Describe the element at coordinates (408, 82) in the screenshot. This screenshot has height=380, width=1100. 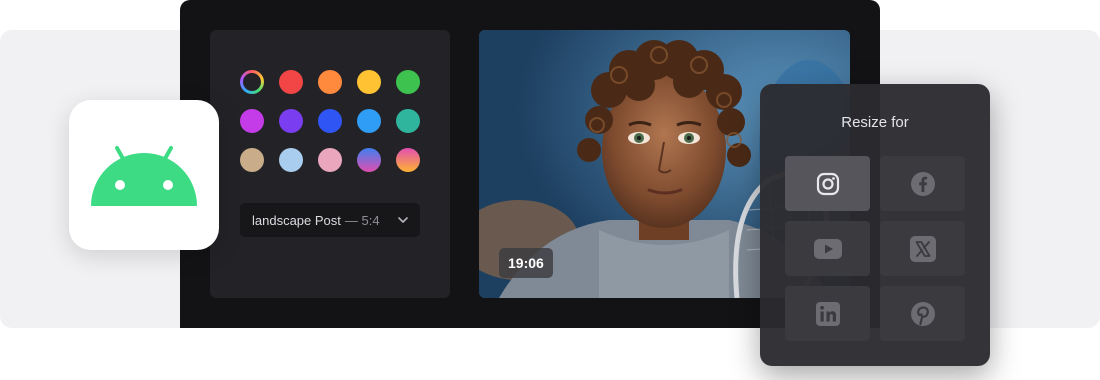
I see `swatch-green` at that location.